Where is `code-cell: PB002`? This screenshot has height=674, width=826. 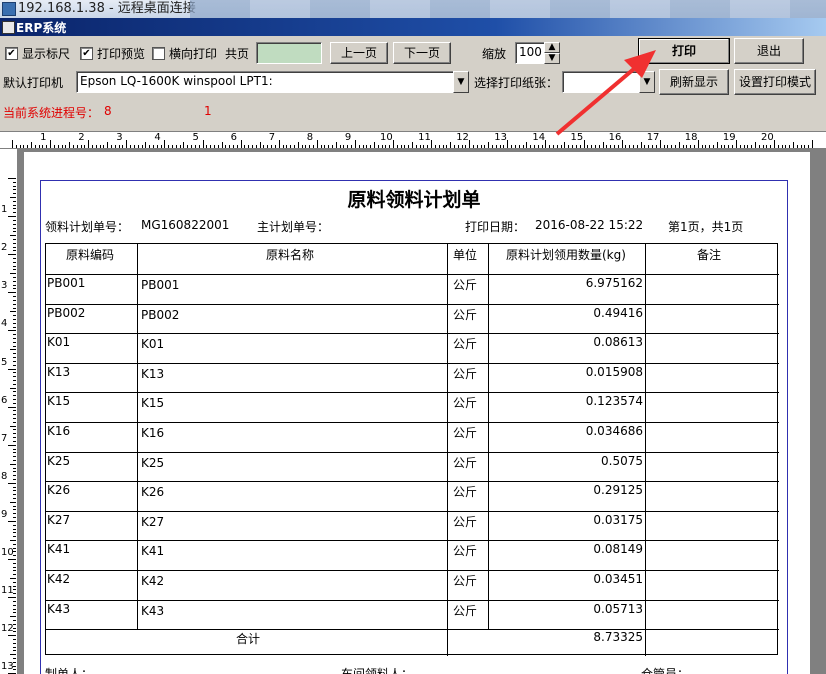 code-cell: PB002 is located at coordinates (66, 312).